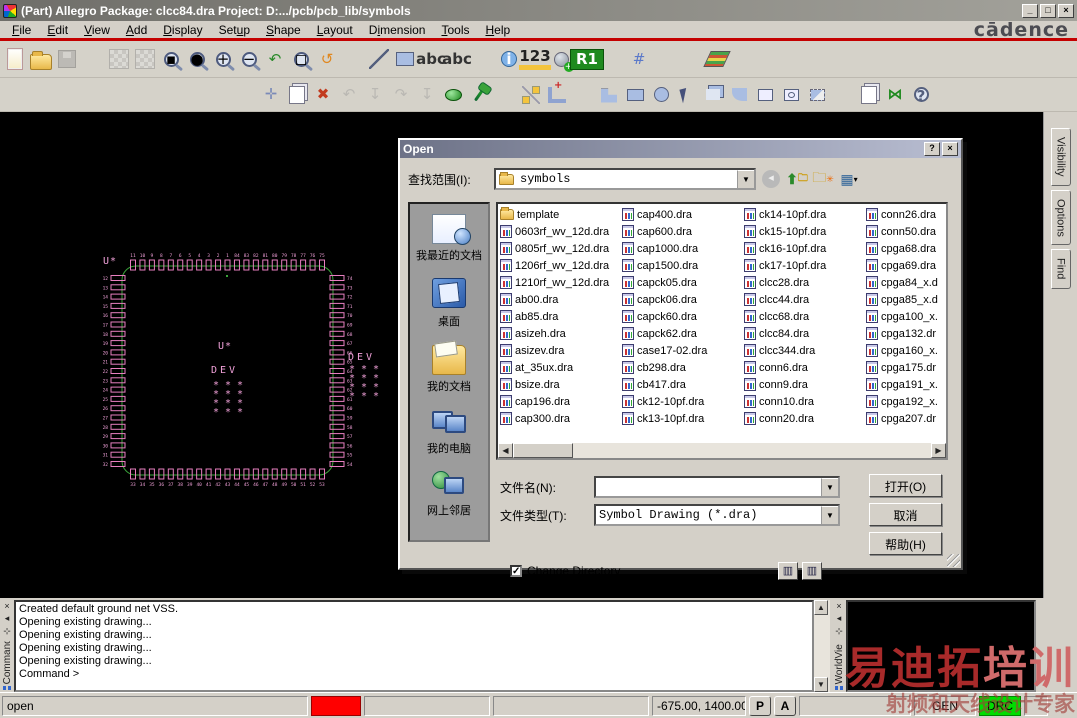 This screenshot has width=1077, height=718. What do you see at coordinates (691, 59) in the screenshot?
I see `color-priority-icon` at bounding box center [691, 59].